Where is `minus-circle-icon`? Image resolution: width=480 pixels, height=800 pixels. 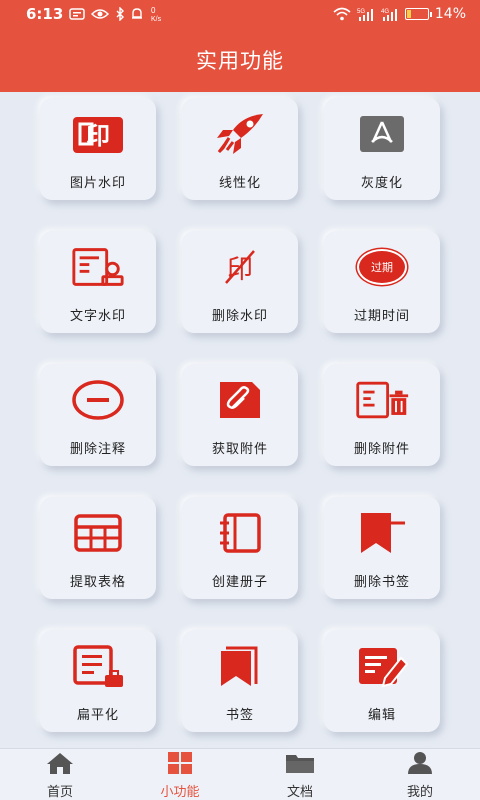 minus-circle-icon is located at coordinates (98, 400).